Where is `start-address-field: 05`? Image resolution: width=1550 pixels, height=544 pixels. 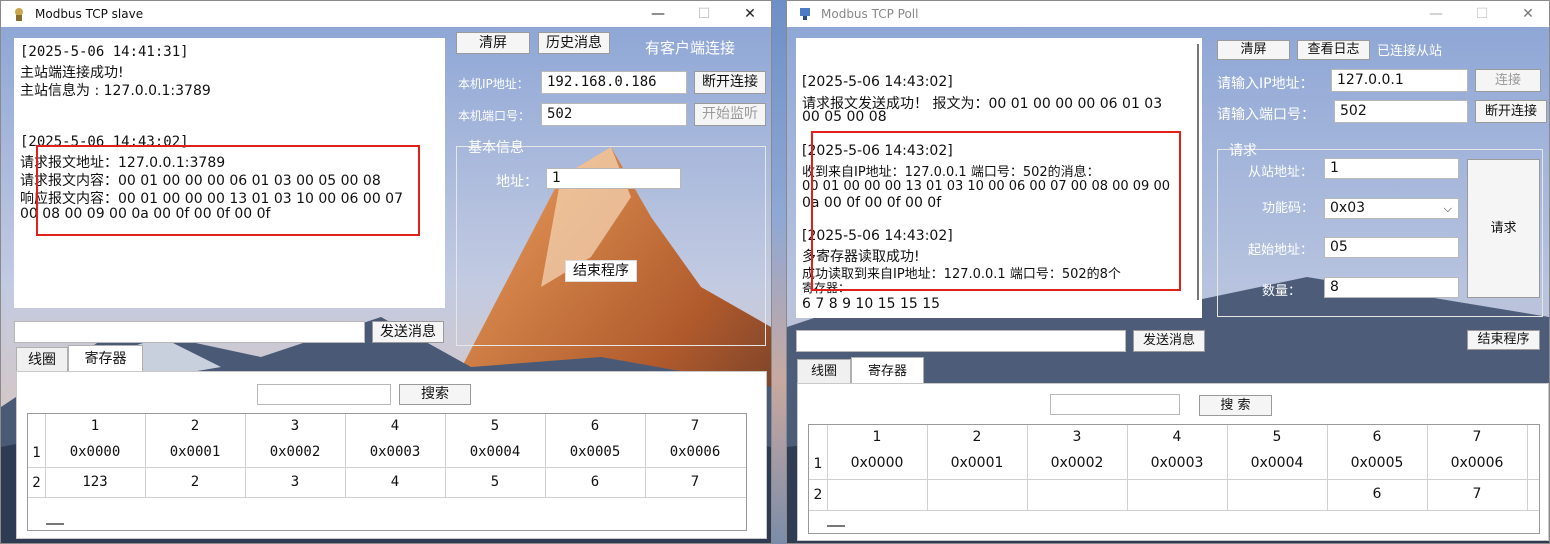 start-address-field: 05 is located at coordinates (1391, 247).